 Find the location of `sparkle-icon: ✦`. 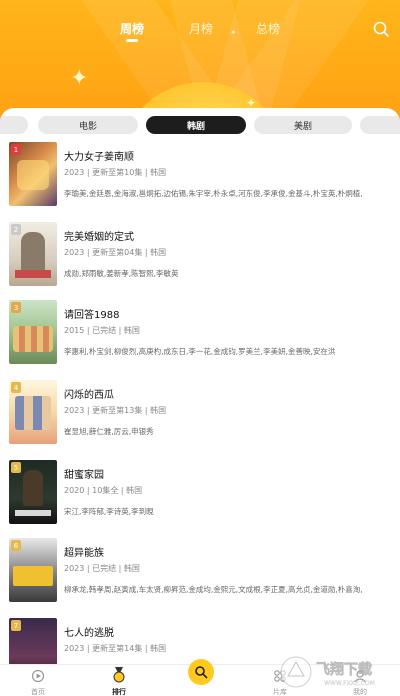

sparkle-icon: ✦ is located at coordinates (79, 78).